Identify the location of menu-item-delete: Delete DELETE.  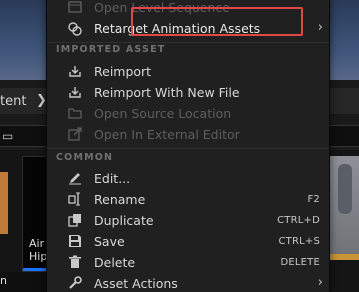
(188, 263).